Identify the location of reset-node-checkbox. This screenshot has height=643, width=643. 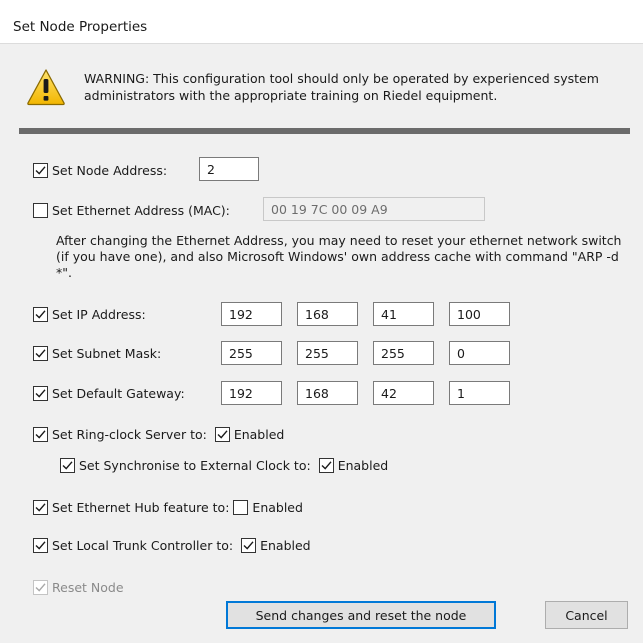
(40, 587).